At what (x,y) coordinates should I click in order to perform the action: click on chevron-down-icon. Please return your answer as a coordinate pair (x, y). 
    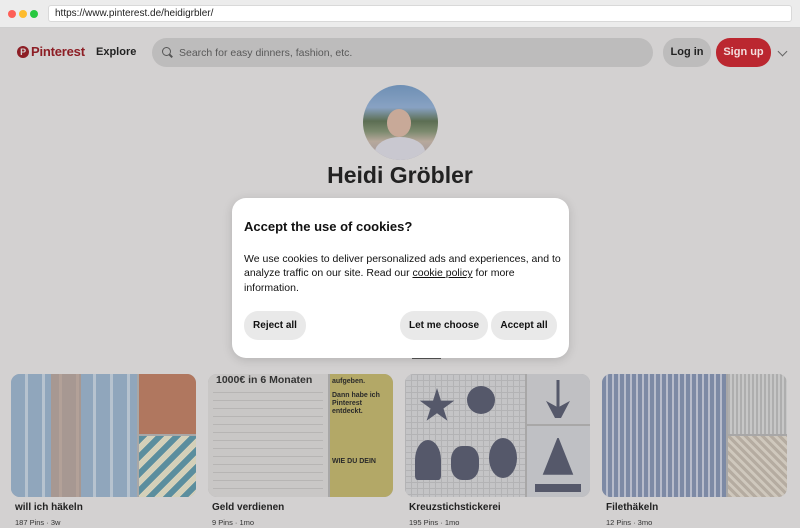
    Looking at the image, I should click on (782, 51).